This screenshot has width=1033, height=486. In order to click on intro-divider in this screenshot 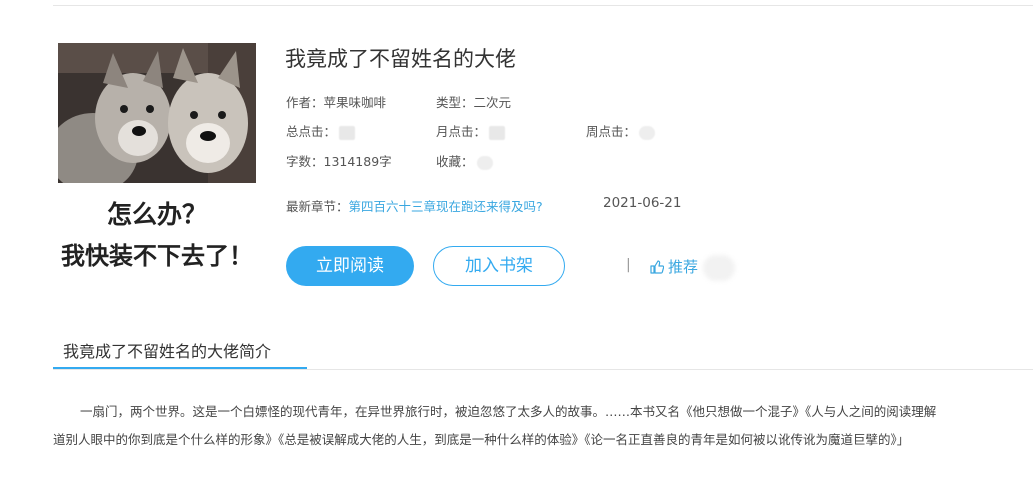, I will do `click(543, 369)`.